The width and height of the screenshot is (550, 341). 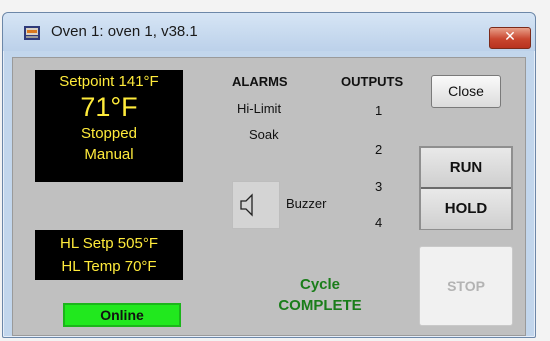 I want to click on alarm-soak: Soak, so click(x=264, y=134).